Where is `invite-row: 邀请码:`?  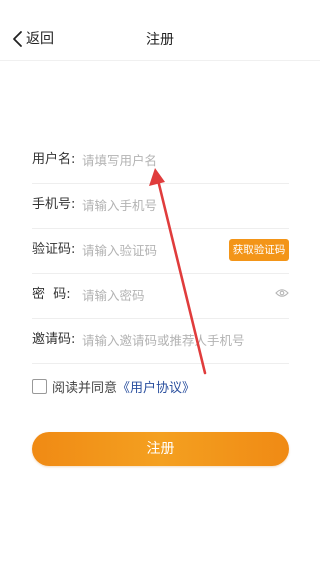
invite-row: 邀请码: is located at coordinates (160, 340).